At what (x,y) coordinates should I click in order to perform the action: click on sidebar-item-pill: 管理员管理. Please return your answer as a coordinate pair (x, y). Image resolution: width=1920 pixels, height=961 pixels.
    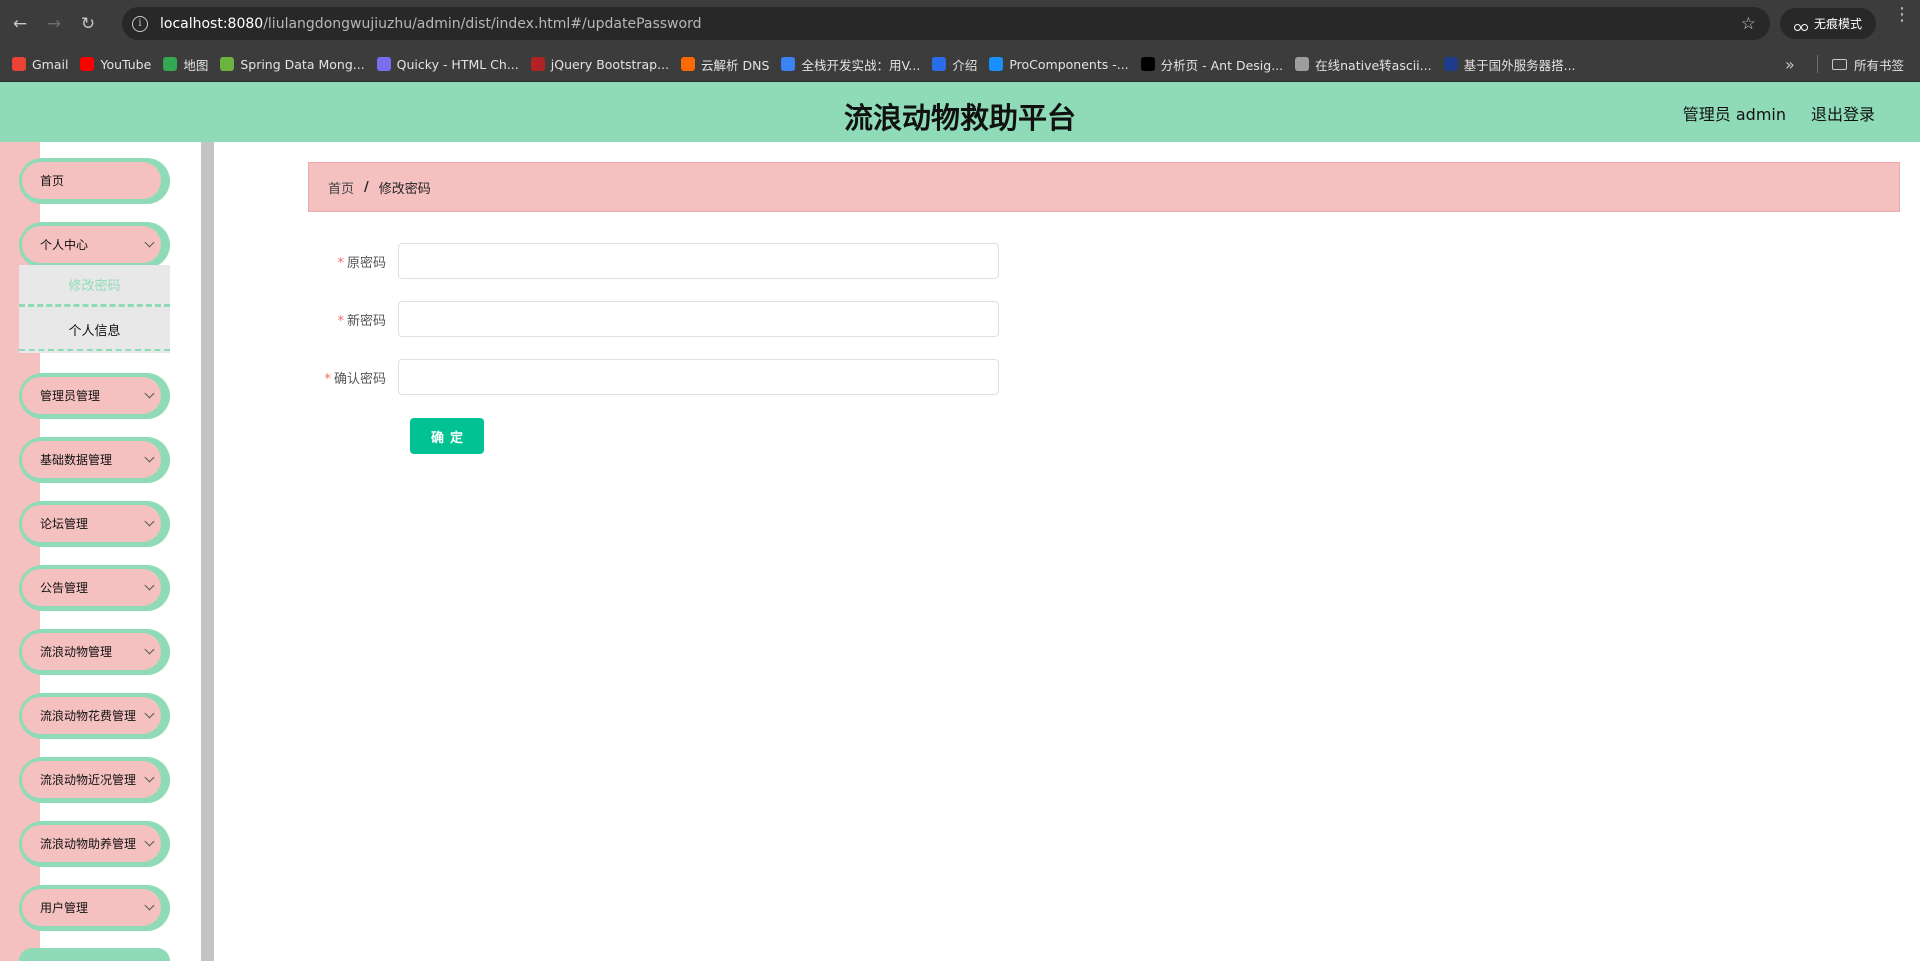
    Looking at the image, I should click on (91, 395).